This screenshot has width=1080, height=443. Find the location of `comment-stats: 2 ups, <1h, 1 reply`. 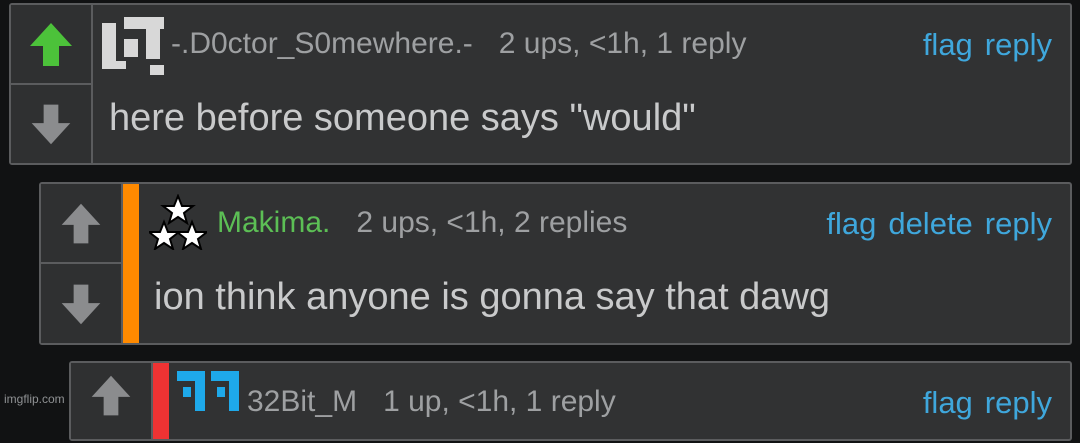

comment-stats: 2 ups, <1h, 1 reply is located at coordinates (622, 43).